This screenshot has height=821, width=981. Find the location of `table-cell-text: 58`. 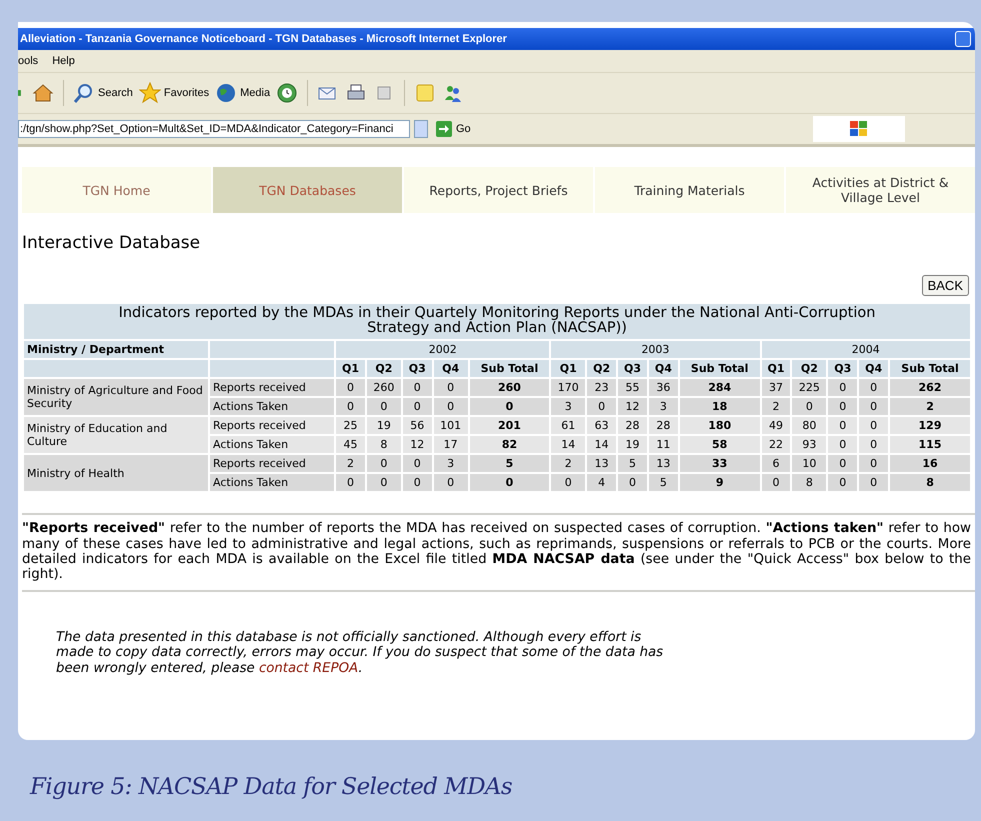

table-cell-text: 58 is located at coordinates (719, 445).